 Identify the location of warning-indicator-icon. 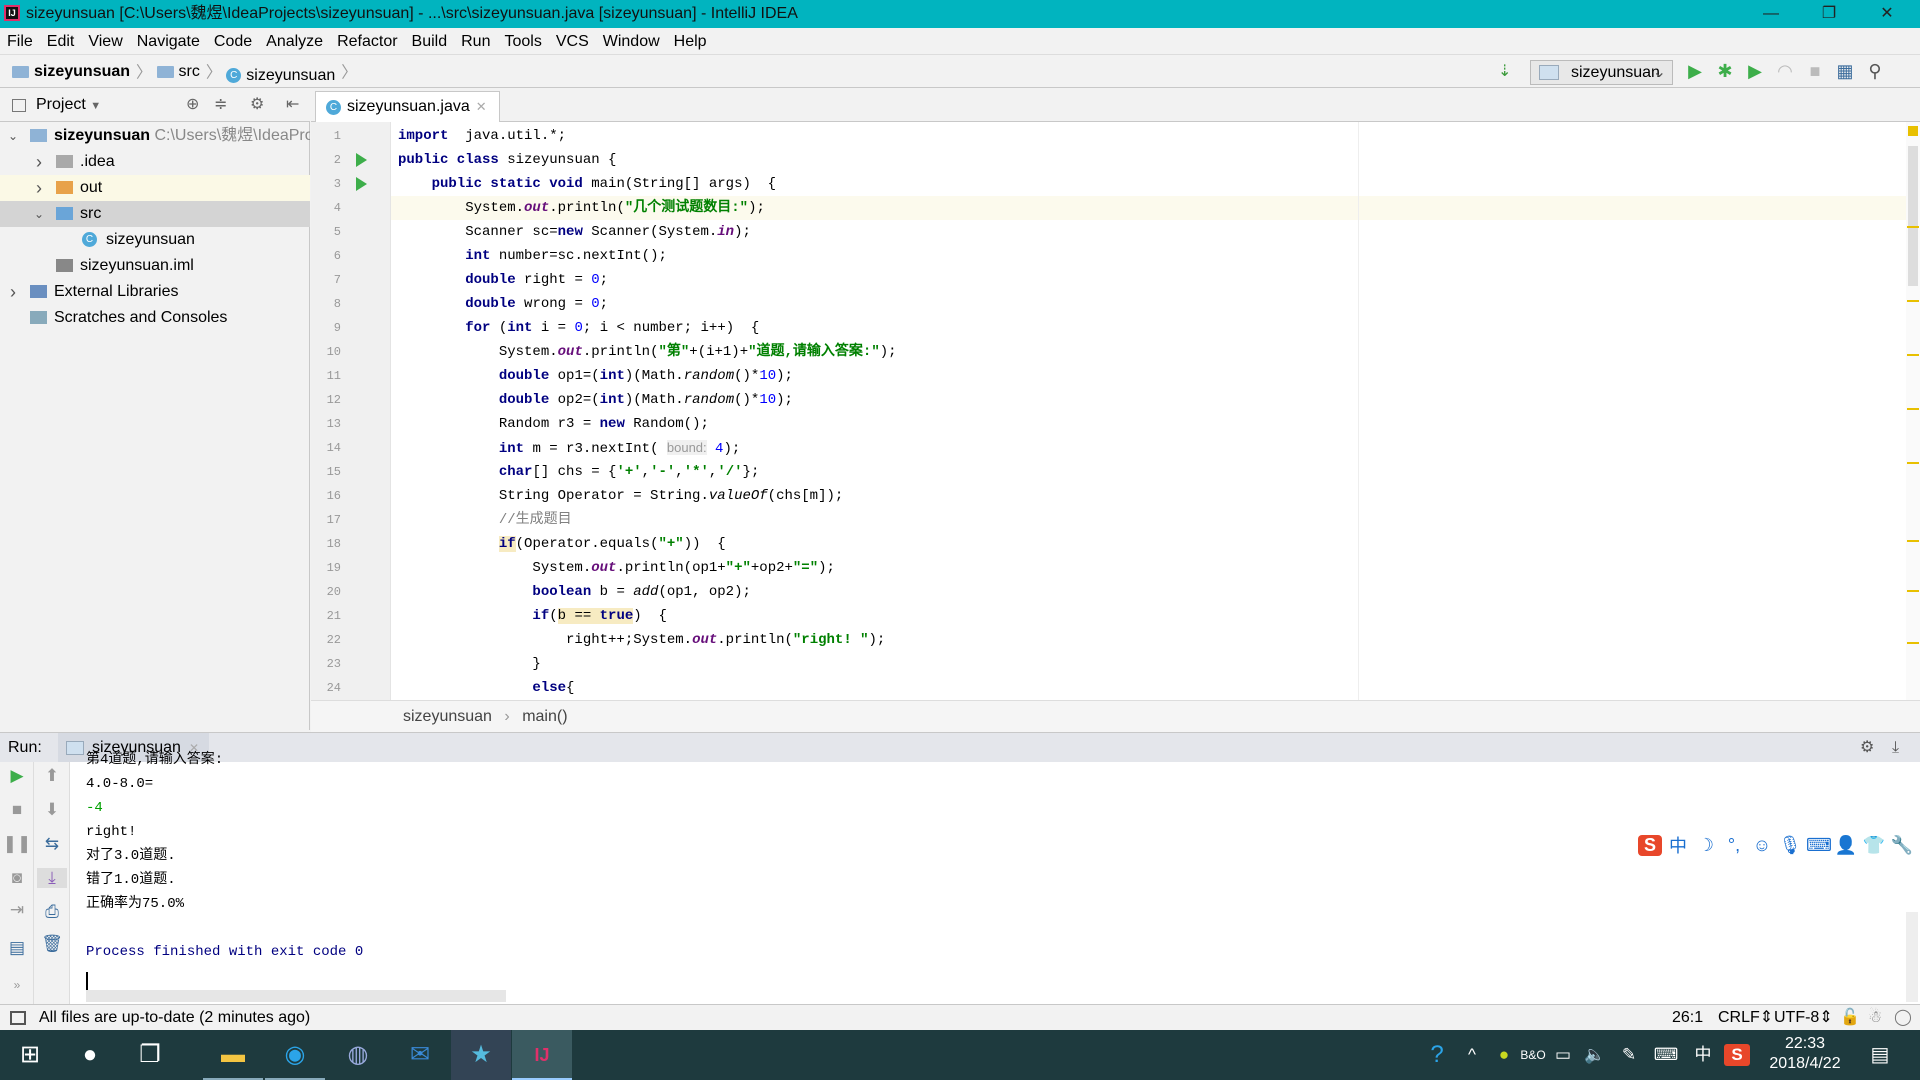
(1913, 131).